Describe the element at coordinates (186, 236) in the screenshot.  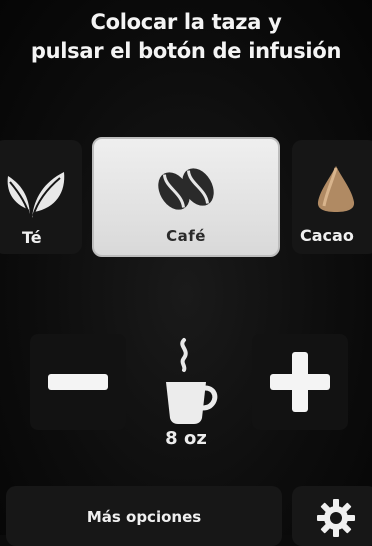
I see `beverage-coffee-label: Café` at that location.